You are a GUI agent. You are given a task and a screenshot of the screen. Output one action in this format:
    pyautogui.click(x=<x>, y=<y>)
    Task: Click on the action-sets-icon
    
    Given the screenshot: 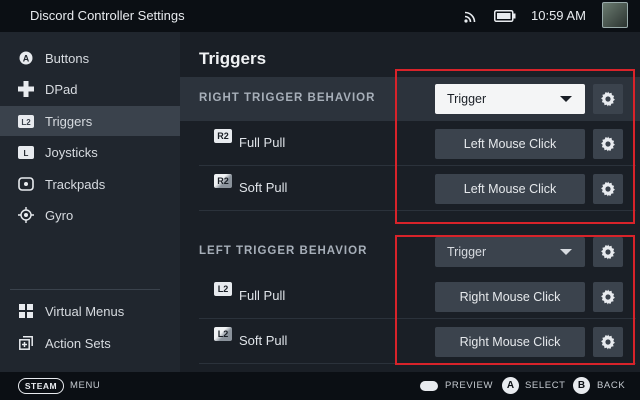 What is the action you would take?
    pyautogui.click(x=26, y=343)
    